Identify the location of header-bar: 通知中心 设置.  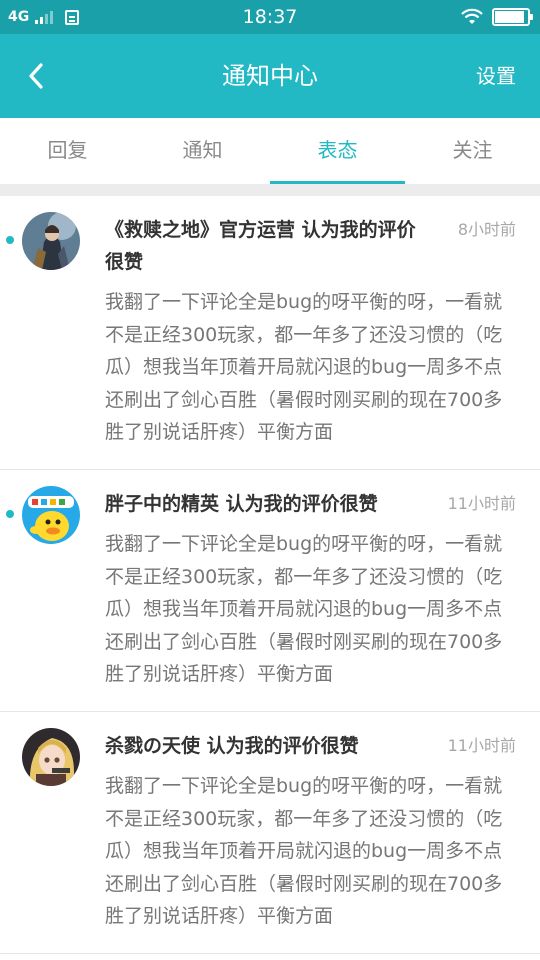
(270, 76).